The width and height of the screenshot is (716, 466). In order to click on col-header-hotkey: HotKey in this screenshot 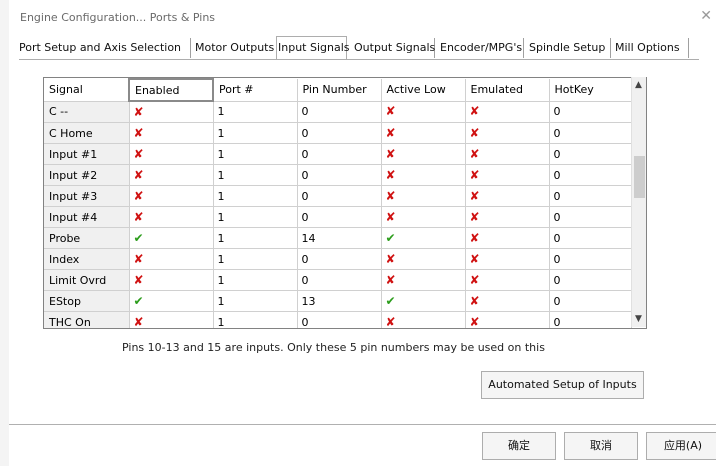, I will do `click(590, 90)`.